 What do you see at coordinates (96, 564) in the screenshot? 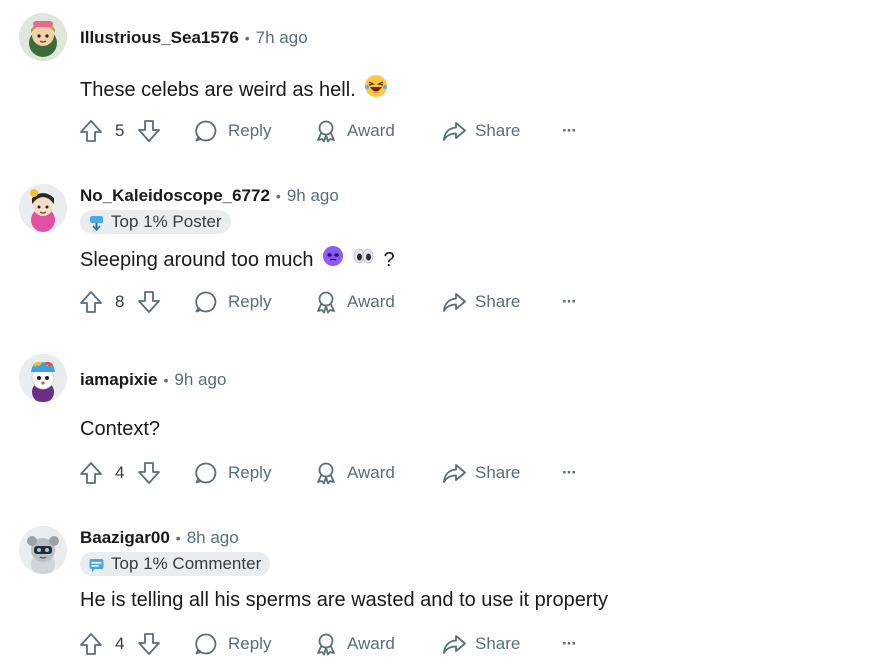
I see `top-commenter-icon` at bounding box center [96, 564].